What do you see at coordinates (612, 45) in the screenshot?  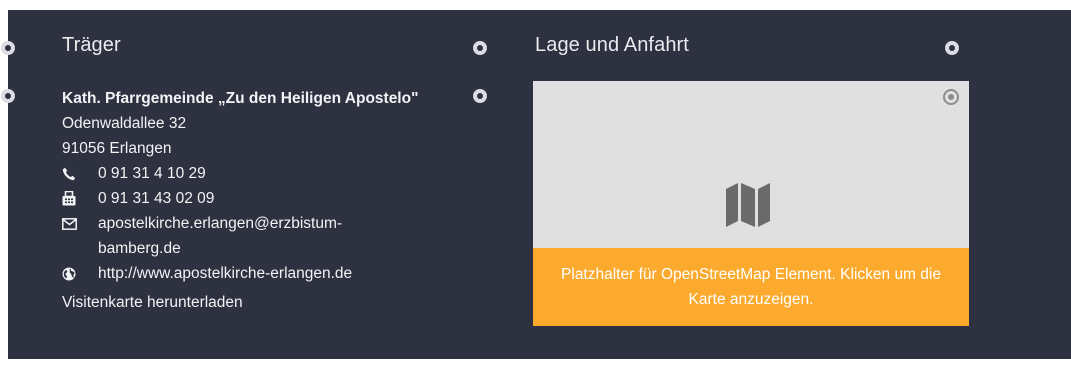 I see `location-heading: Lage und Anfahrt` at bounding box center [612, 45].